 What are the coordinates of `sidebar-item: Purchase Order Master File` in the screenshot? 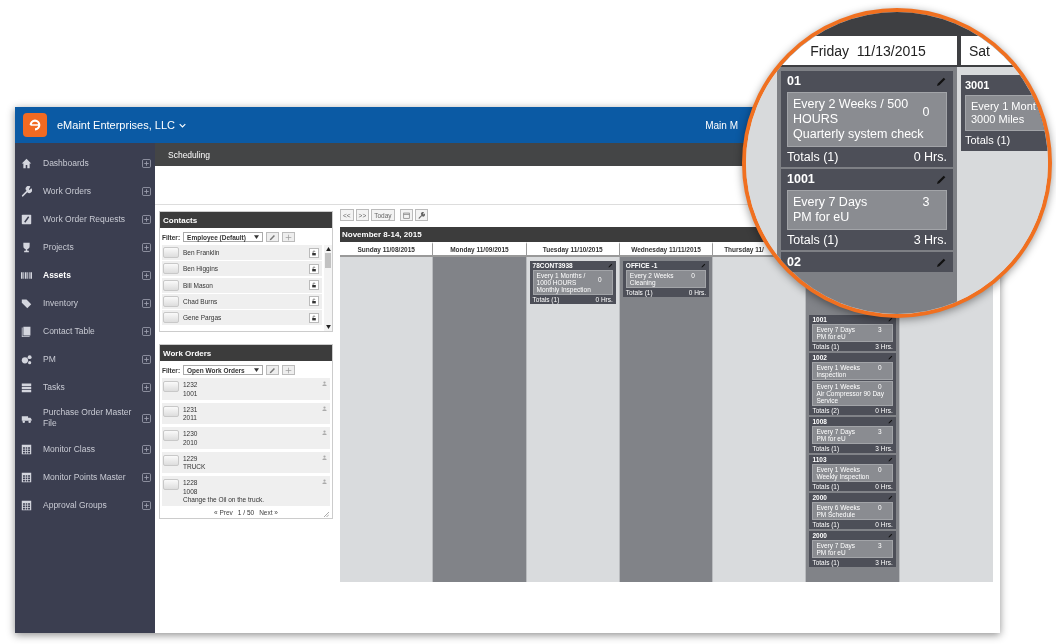 It's located at (85, 418).